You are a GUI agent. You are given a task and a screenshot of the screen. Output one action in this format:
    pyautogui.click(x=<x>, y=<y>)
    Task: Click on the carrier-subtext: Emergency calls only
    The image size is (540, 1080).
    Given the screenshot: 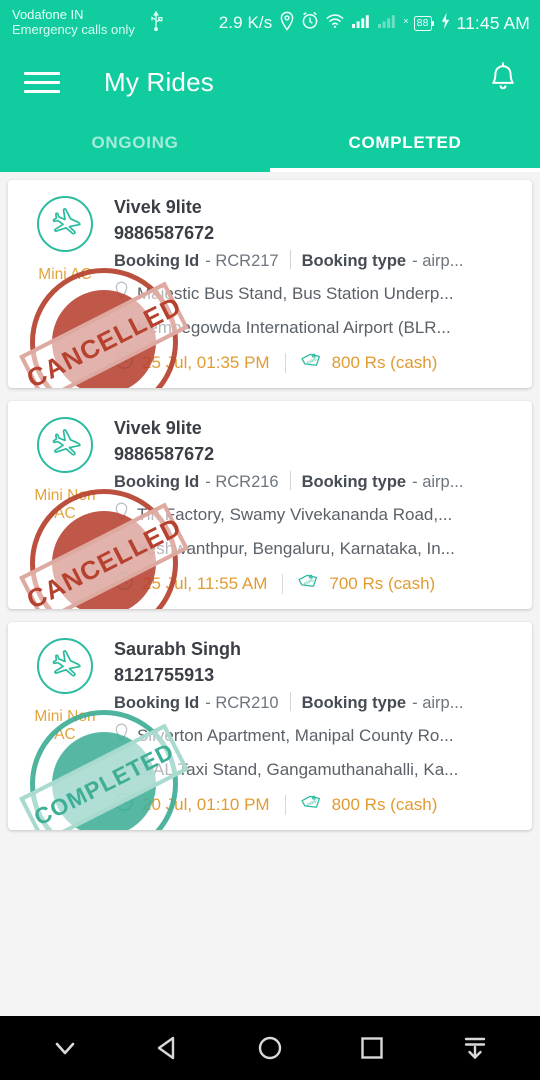 What is the action you would take?
    pyautogui.click(x=73, y=29)
    